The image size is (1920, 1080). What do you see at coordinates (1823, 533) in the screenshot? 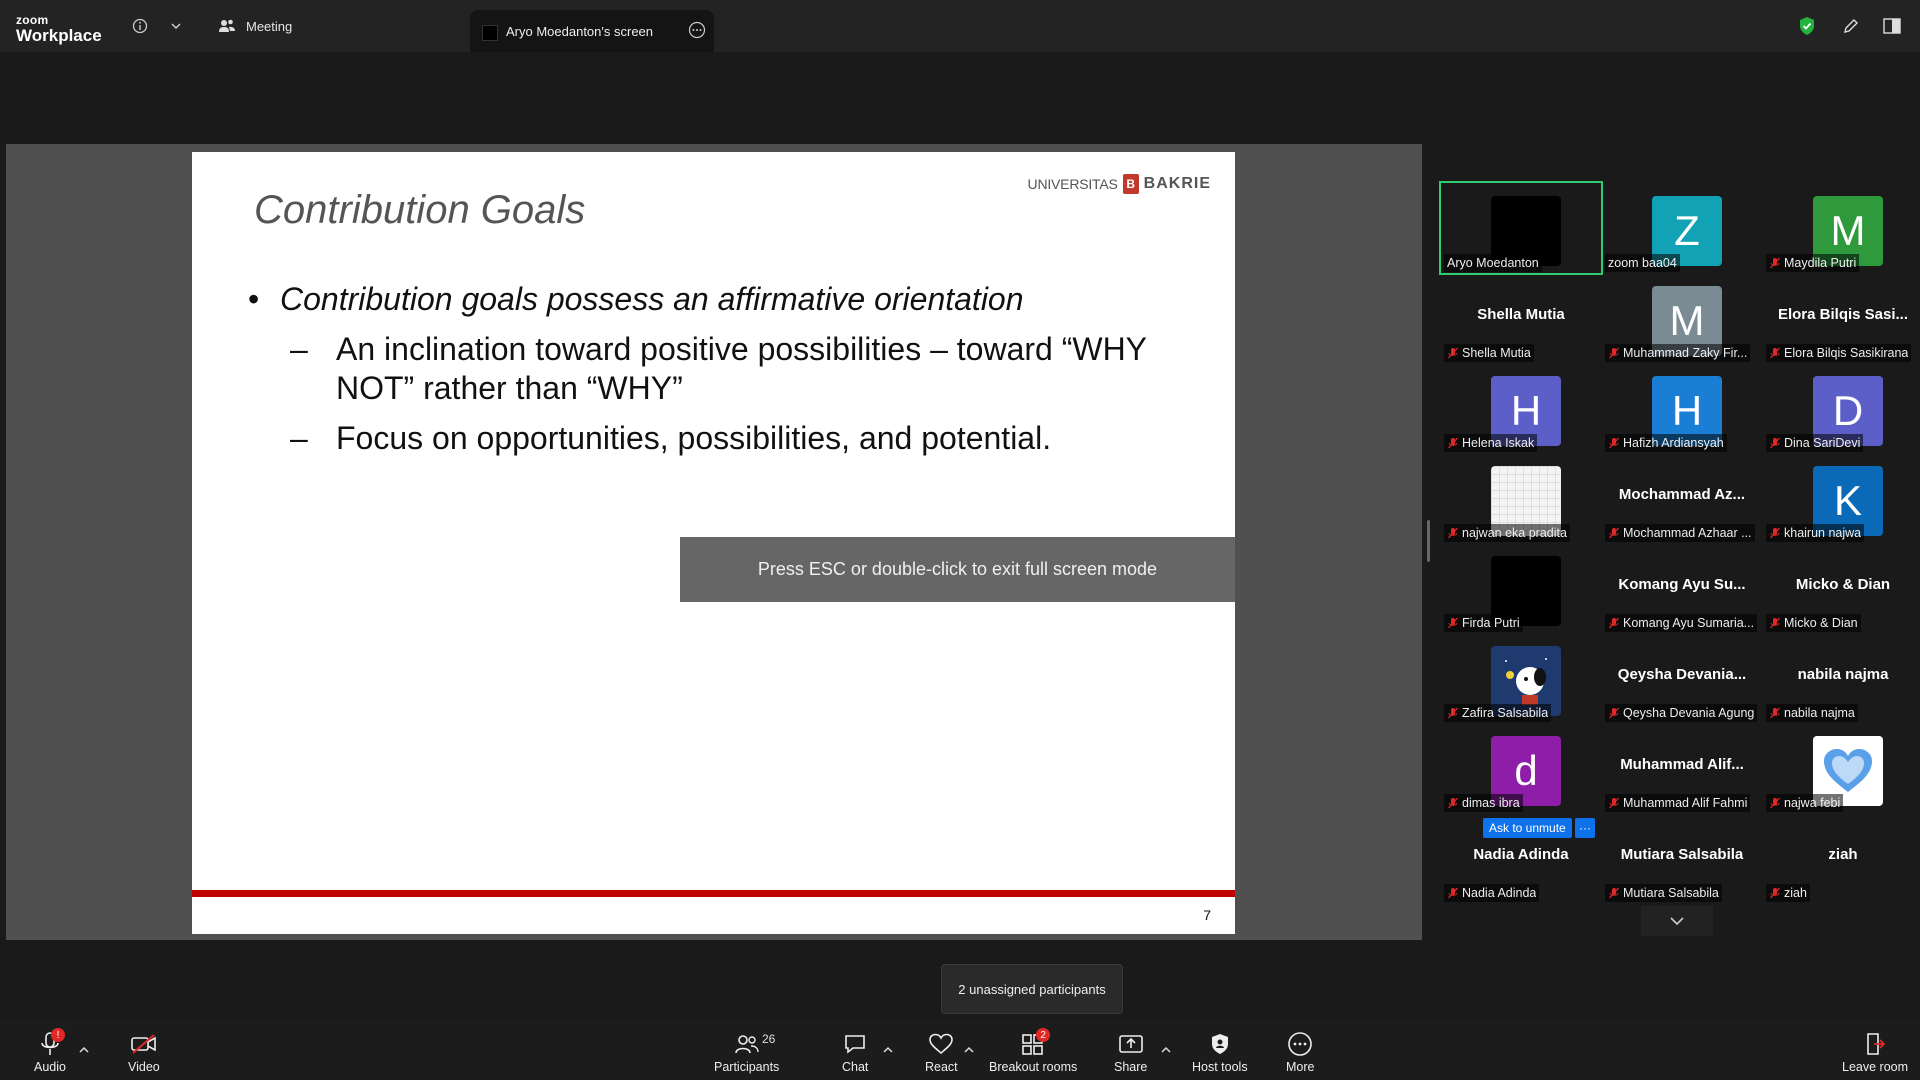
I see `participant-name: khairun najwa` at bounding box center [1823, 533].